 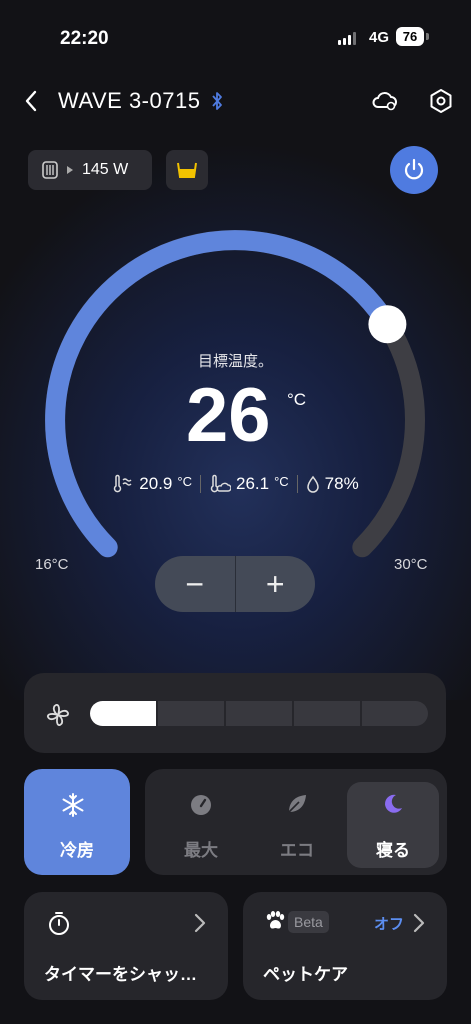 I want to click on fan-icon, so click(x=58, y=715).